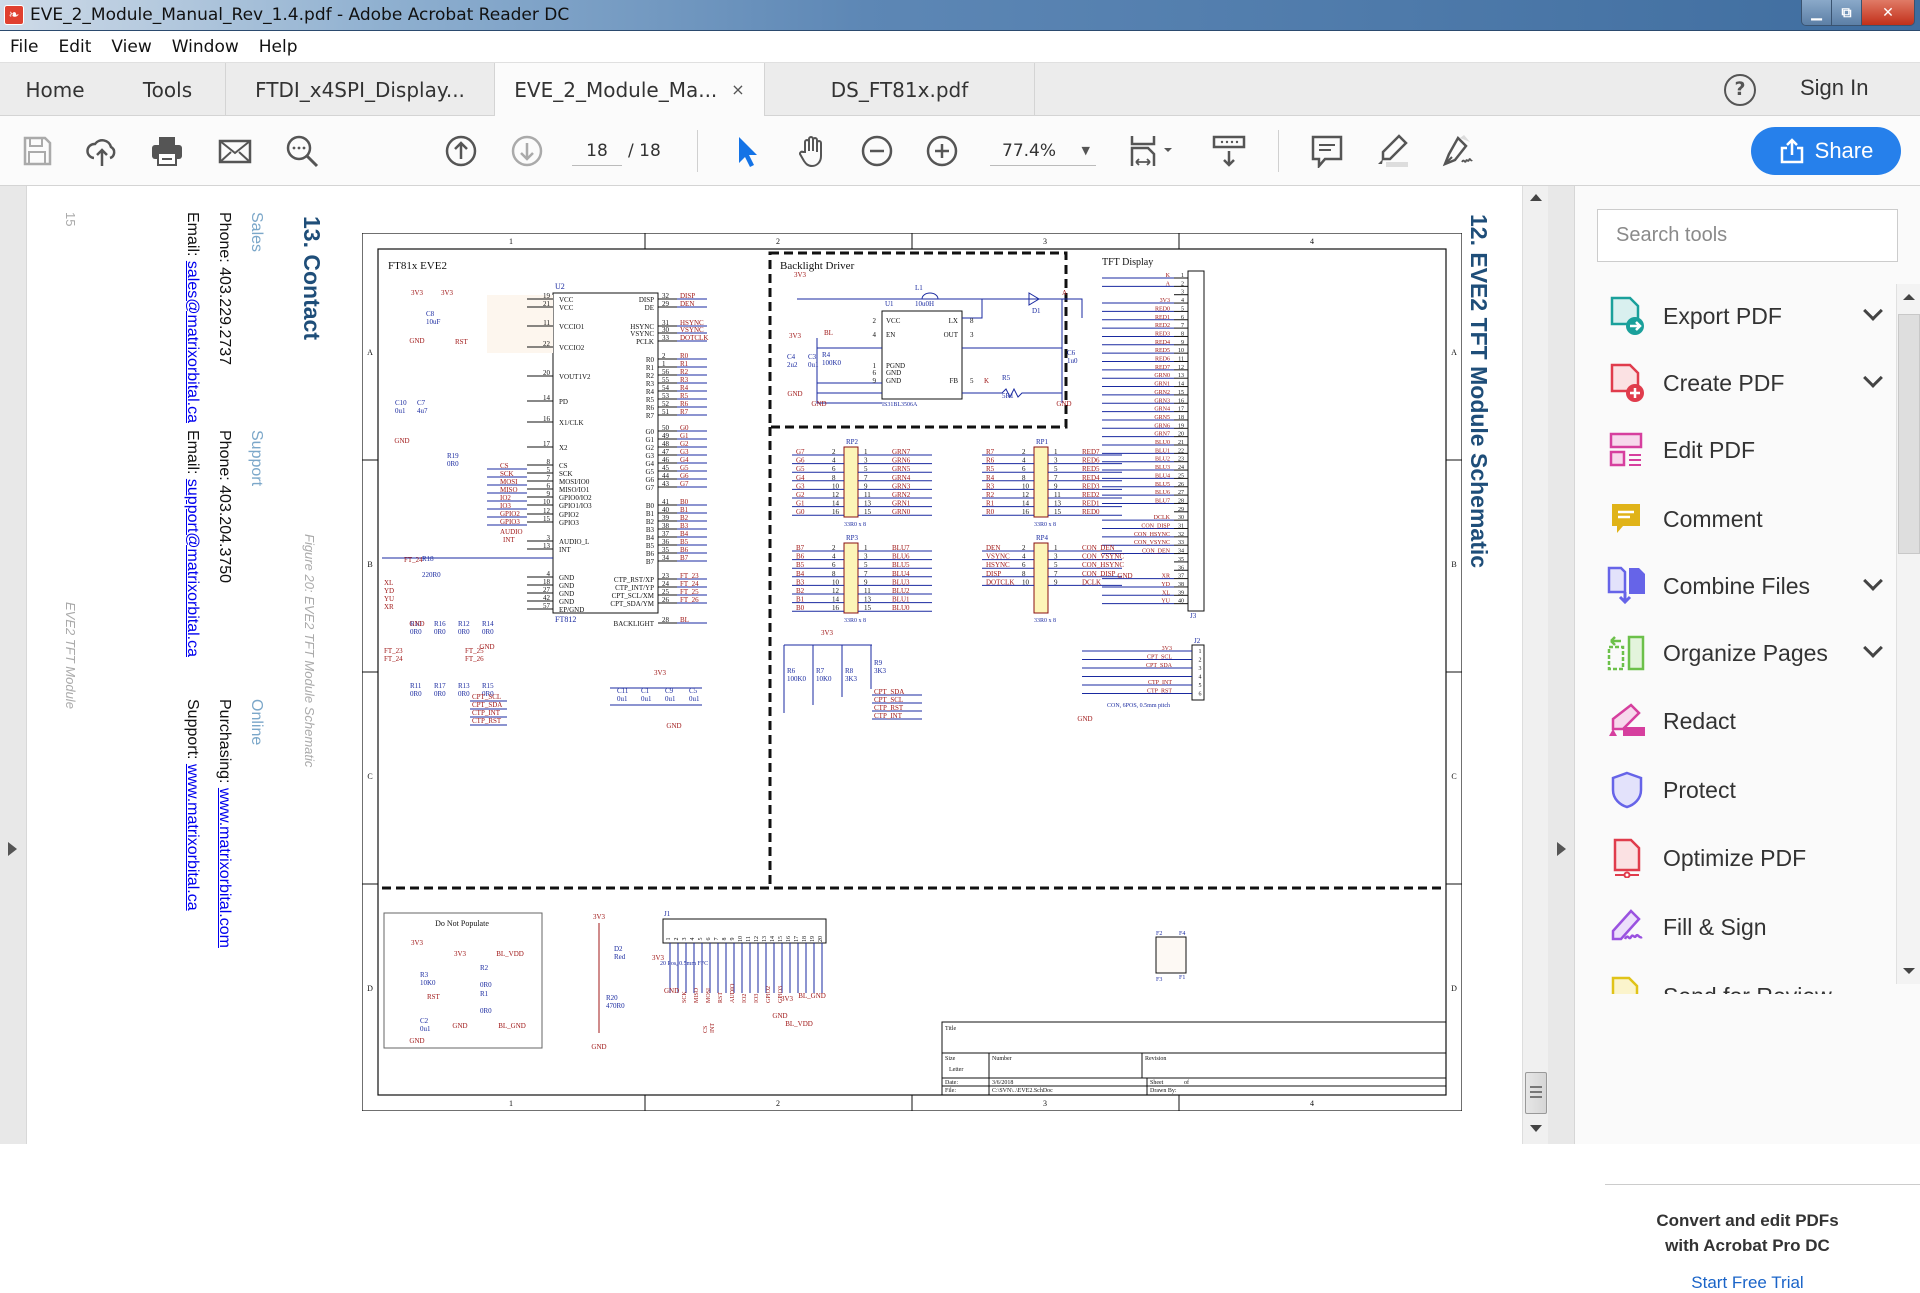 The height and width of the screenshot is (1293, 1920). What do you see at coordinates (527, 151) in the screenshot?
I see `page-down-icon` at bounding box center [527, 151].